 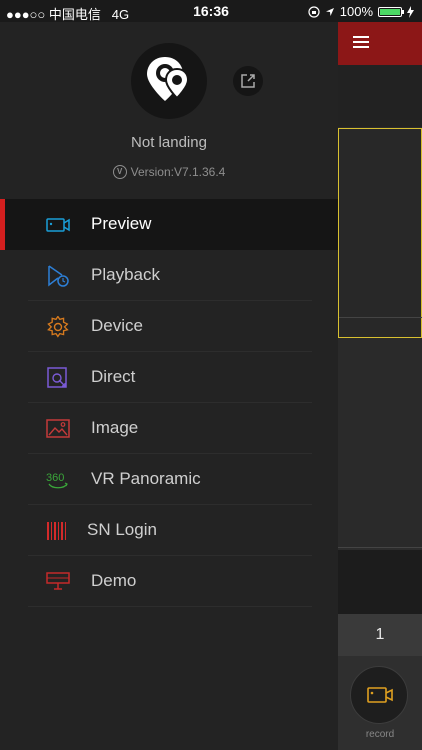 I want to click on barcode-icon, so click(x=56, y=531).